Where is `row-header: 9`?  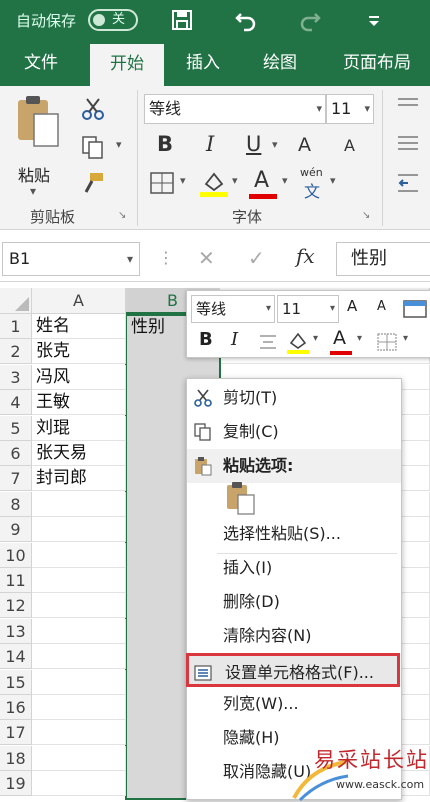 row-header: 9 is located at coordinates (16, 530).